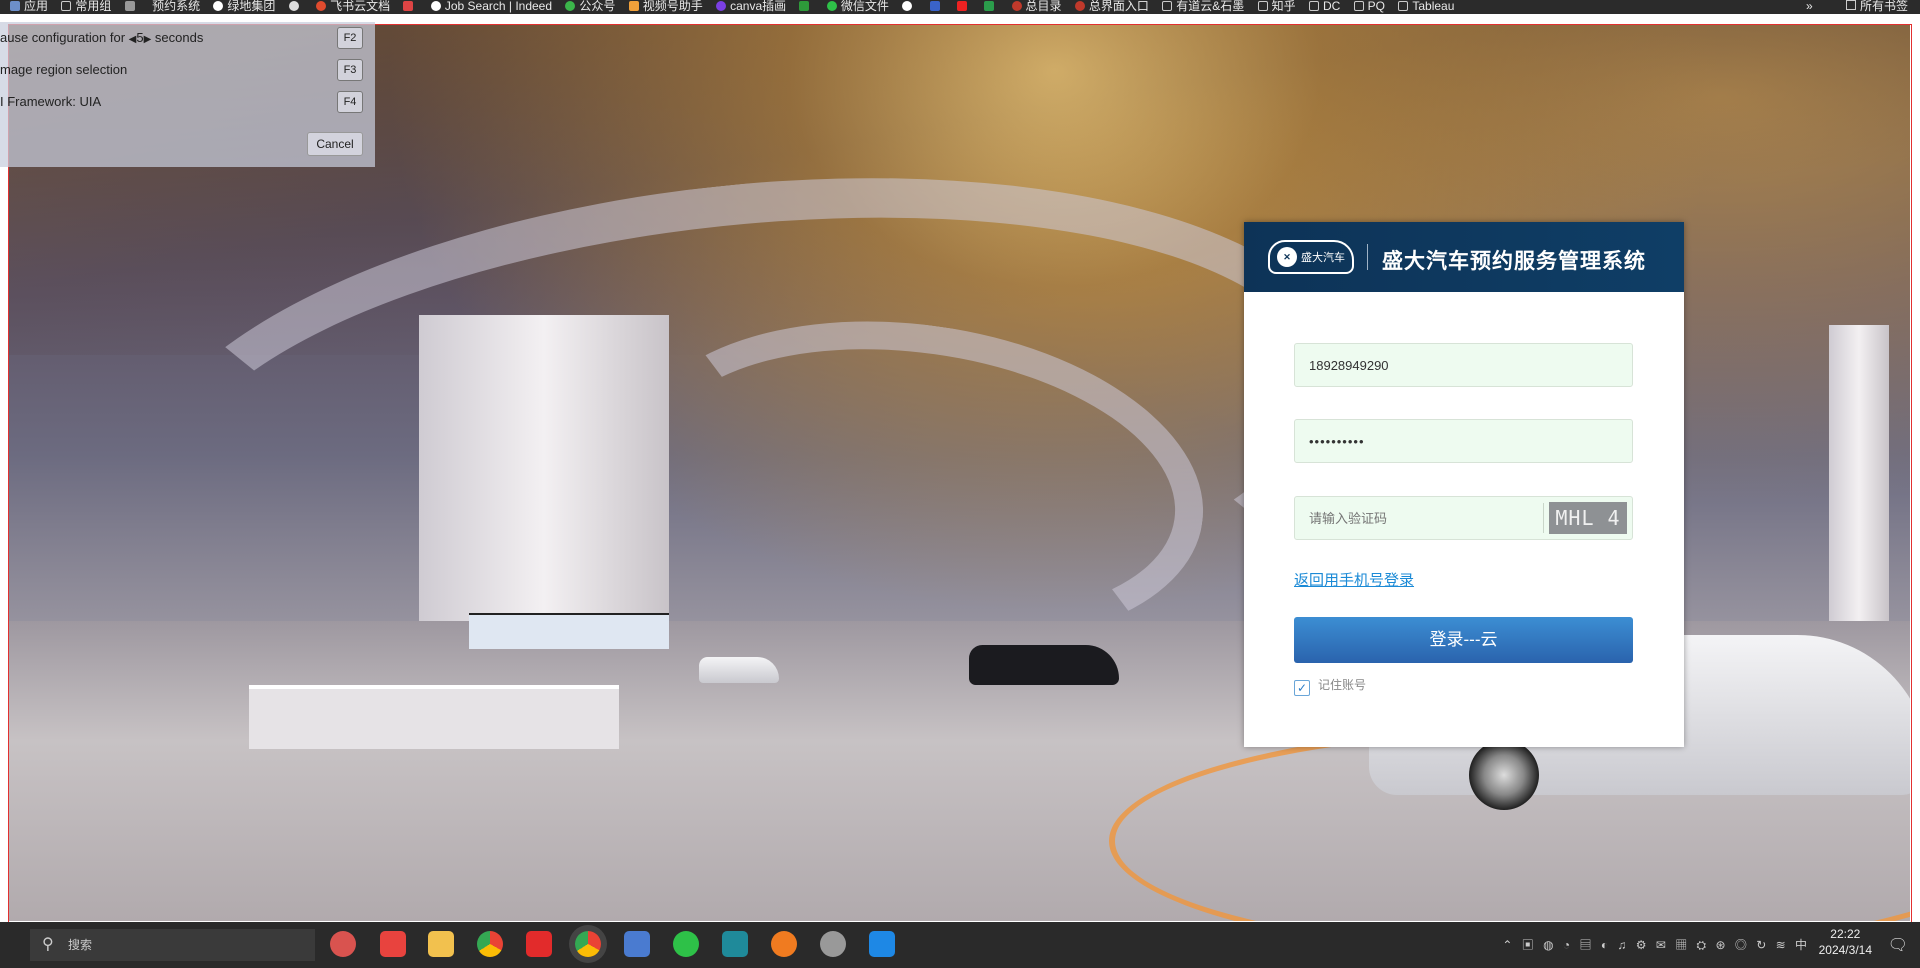 Image resolution: width=1920 pixels, height=968 pixels. I want to click on gmail-icon, so click(408, 6).